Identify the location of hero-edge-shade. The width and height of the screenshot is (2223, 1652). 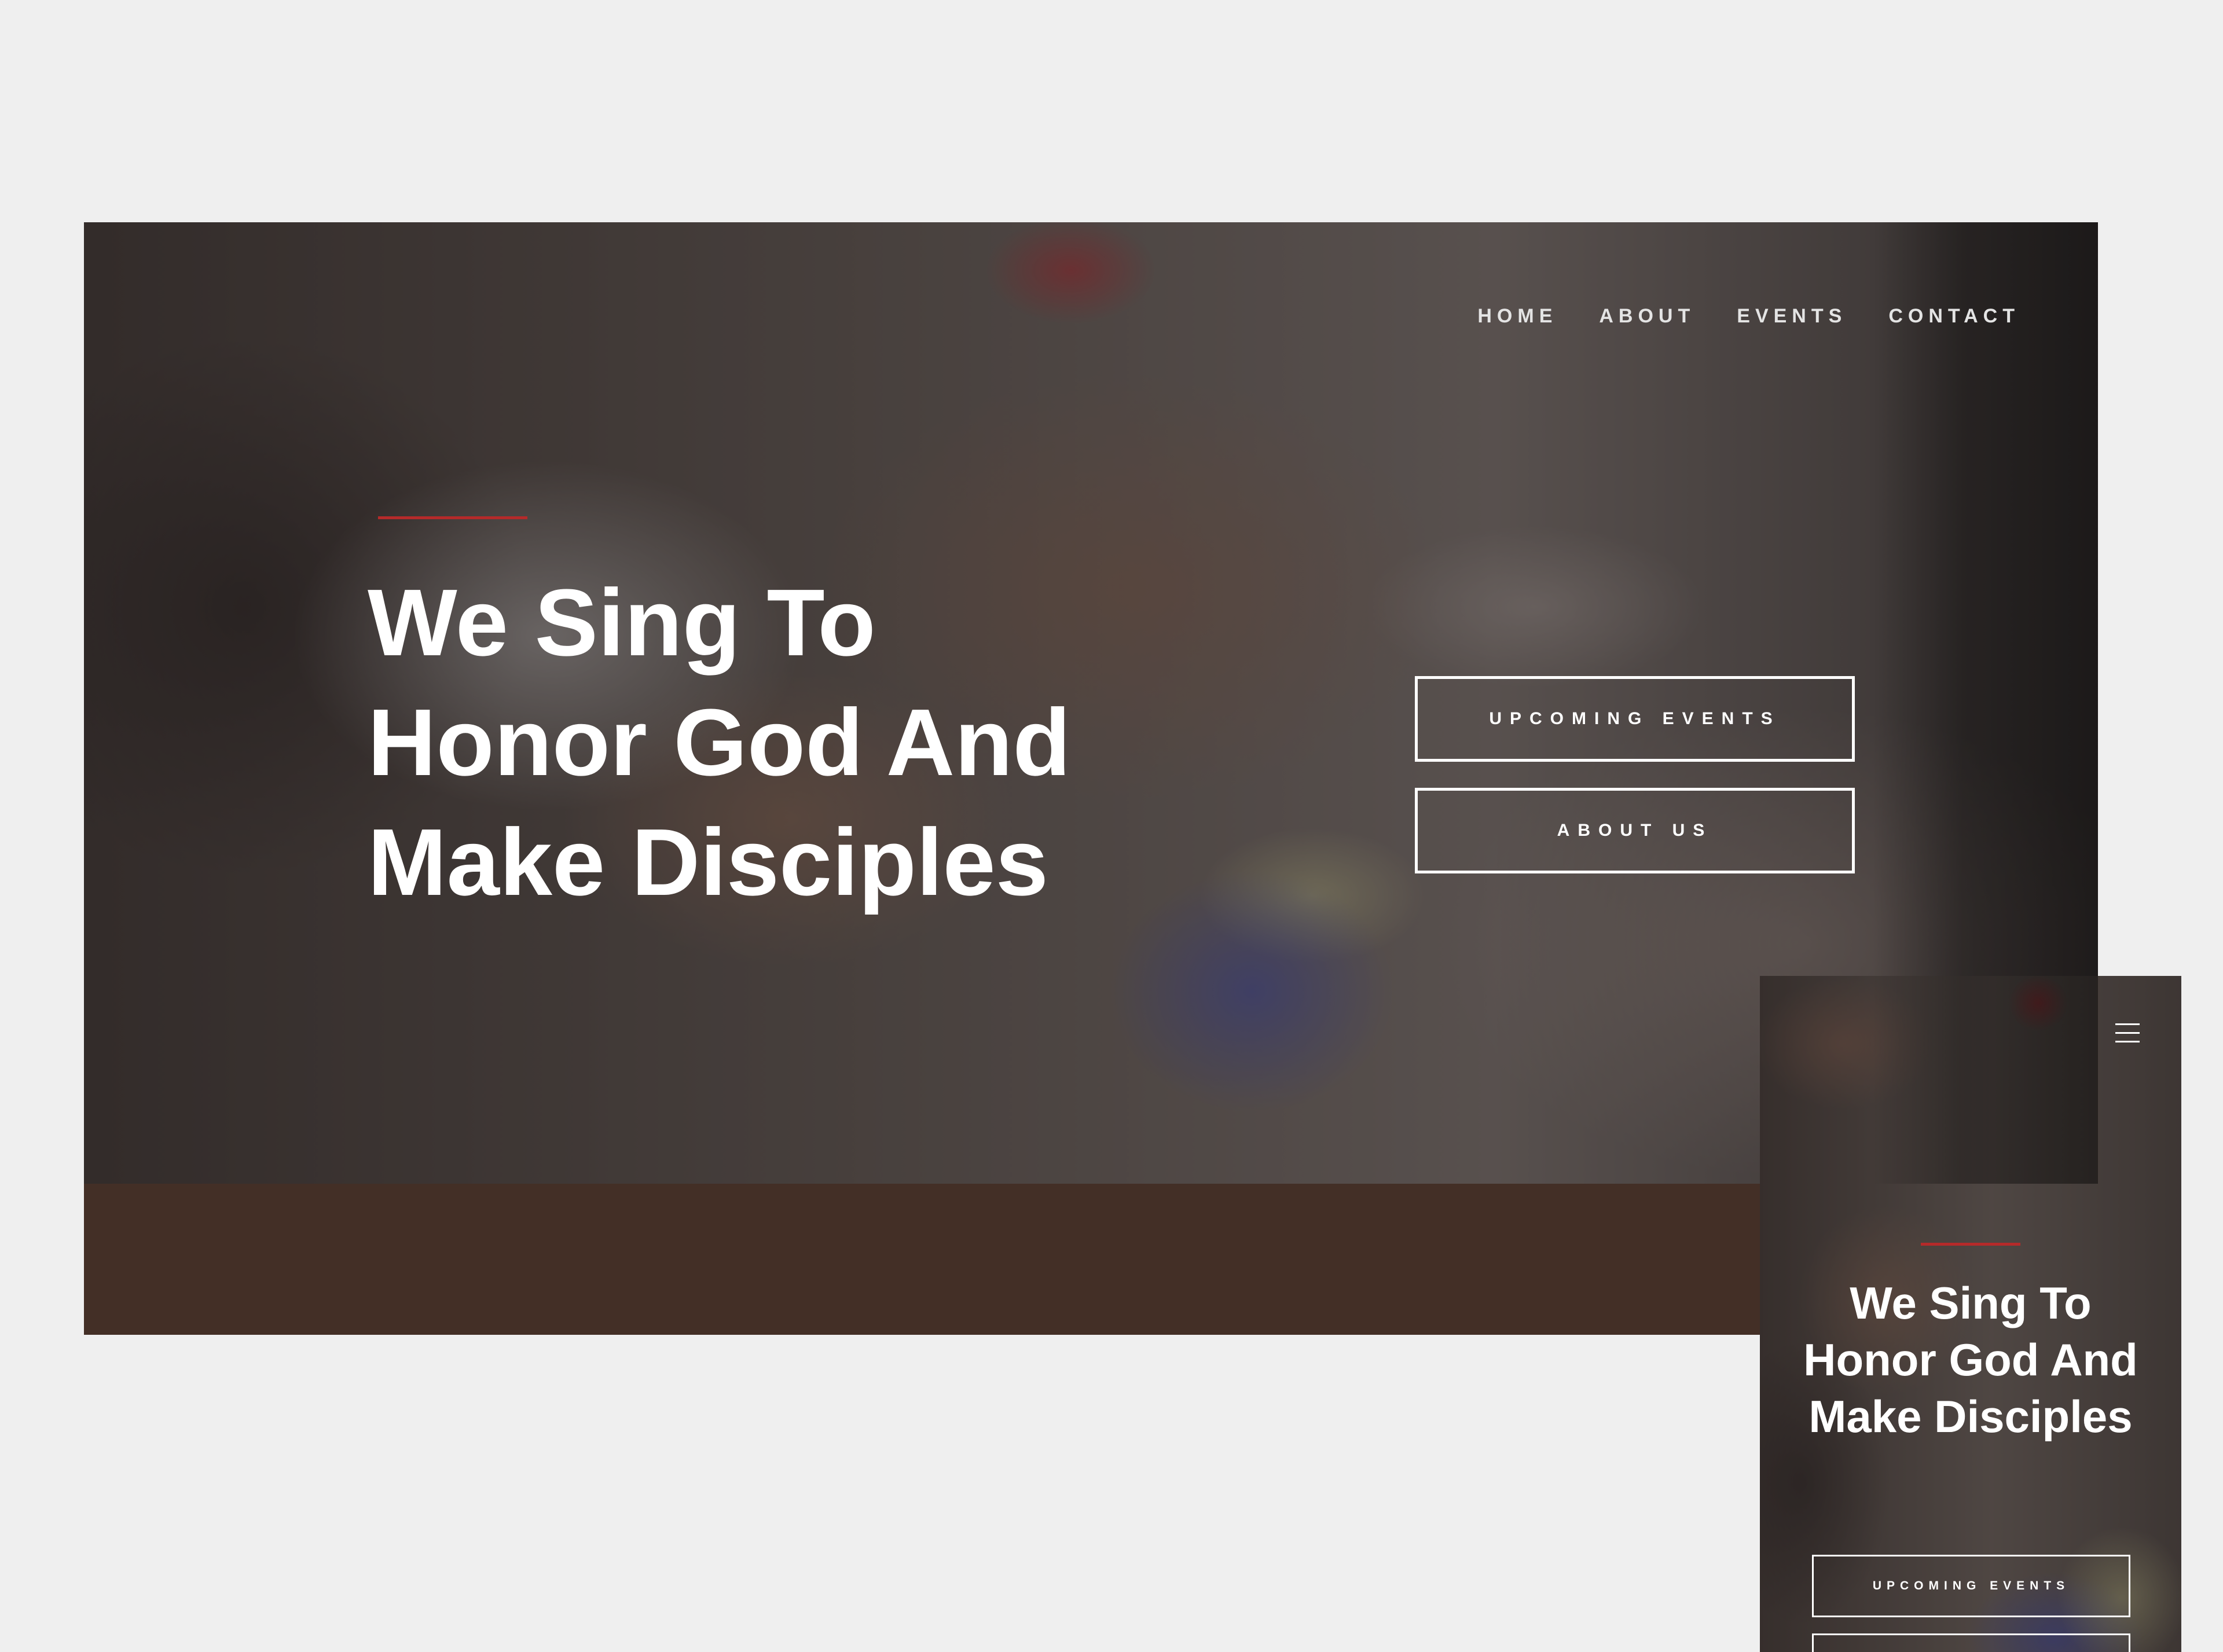
(1985, 703).